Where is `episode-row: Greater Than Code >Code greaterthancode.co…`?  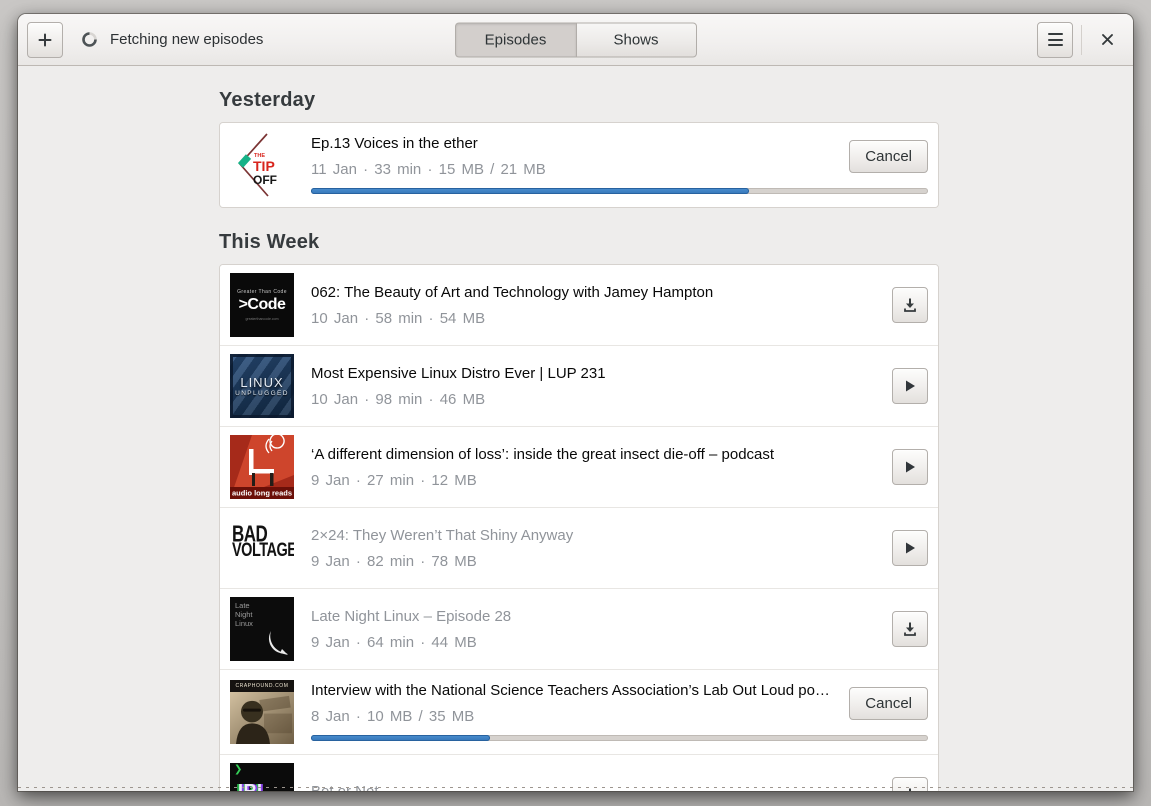 episode-row: Greater Than Code >Code greaterthancode.co… is located at coordinates (579, 305).